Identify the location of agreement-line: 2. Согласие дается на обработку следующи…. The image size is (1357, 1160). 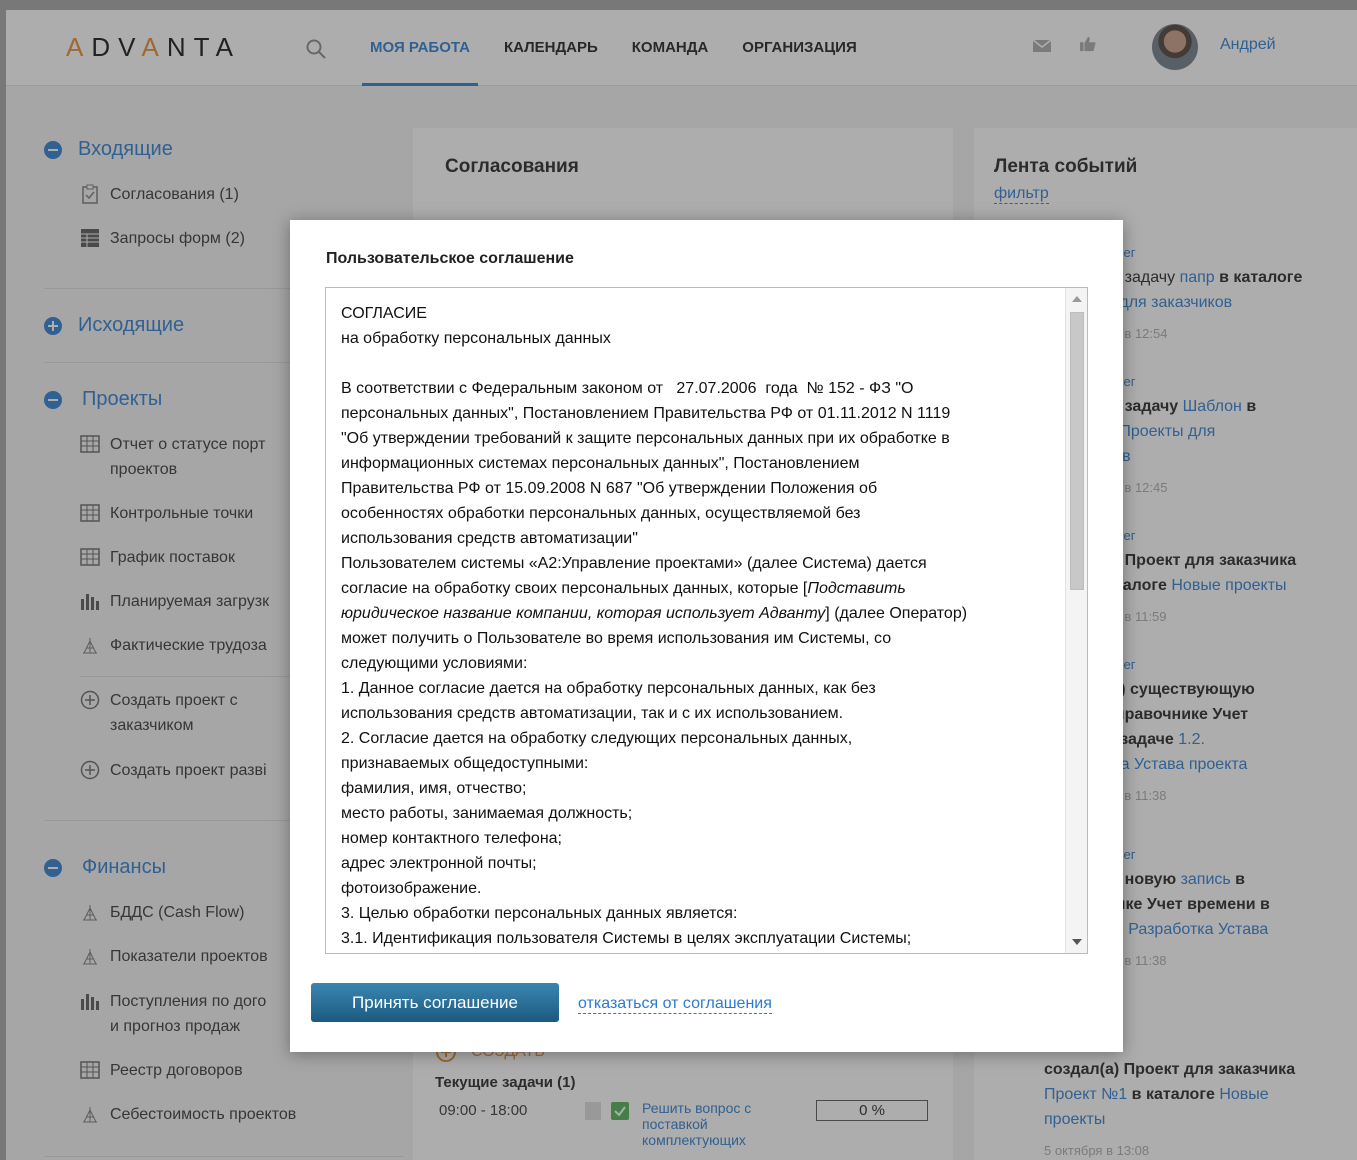
(597, 738).